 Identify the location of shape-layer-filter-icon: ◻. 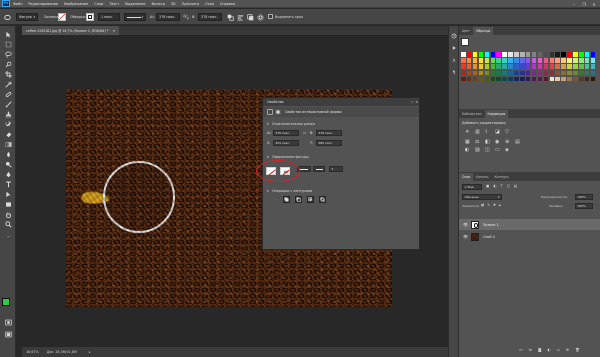
(508, 186).